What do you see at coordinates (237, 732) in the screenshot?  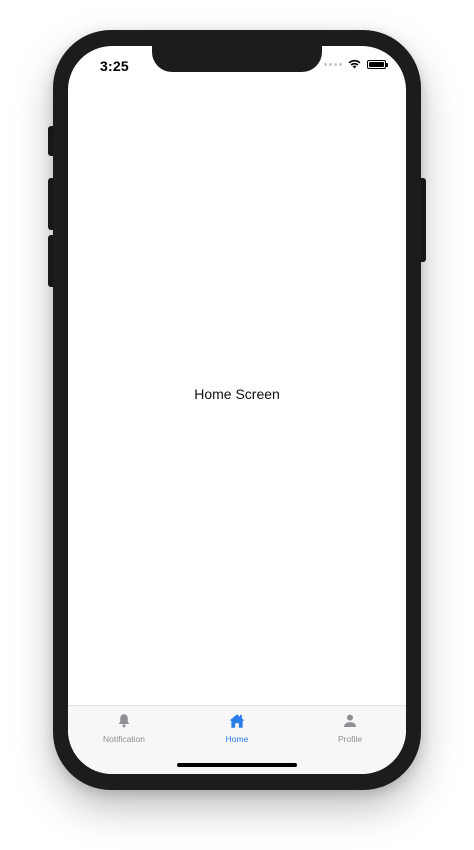 I see `tab-home: Home` at bounding box center [237, 732].